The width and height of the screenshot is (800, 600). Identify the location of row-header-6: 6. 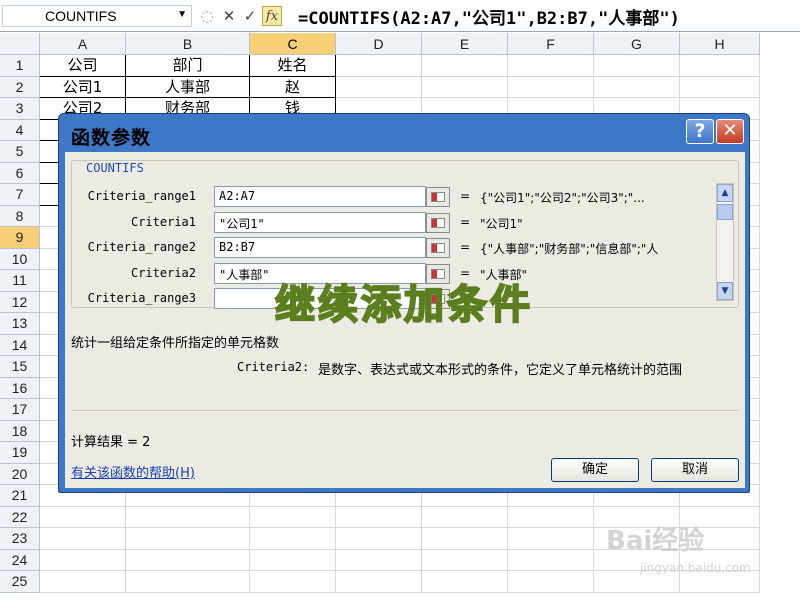
(20, 173).